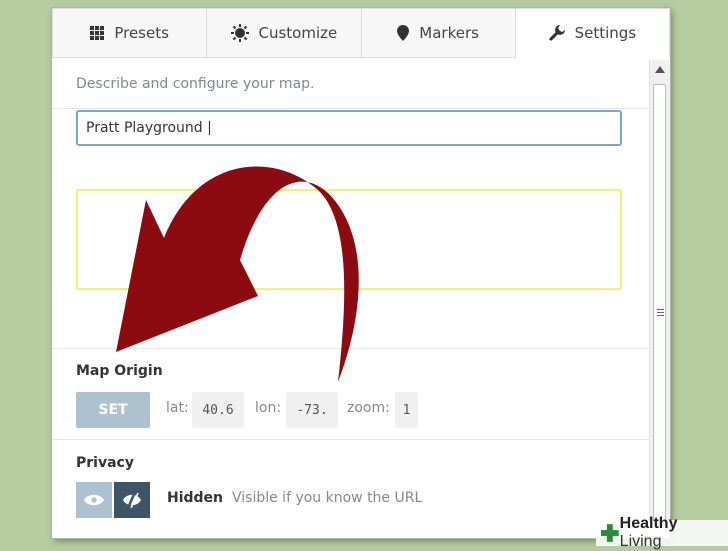 The height and width of the screenshot is (551, 728). What do you see at coordinates (195, 84) in the screenshot?
I see `settings-intro-text: Describe and configure your map.` at bounding box center [195, 84].